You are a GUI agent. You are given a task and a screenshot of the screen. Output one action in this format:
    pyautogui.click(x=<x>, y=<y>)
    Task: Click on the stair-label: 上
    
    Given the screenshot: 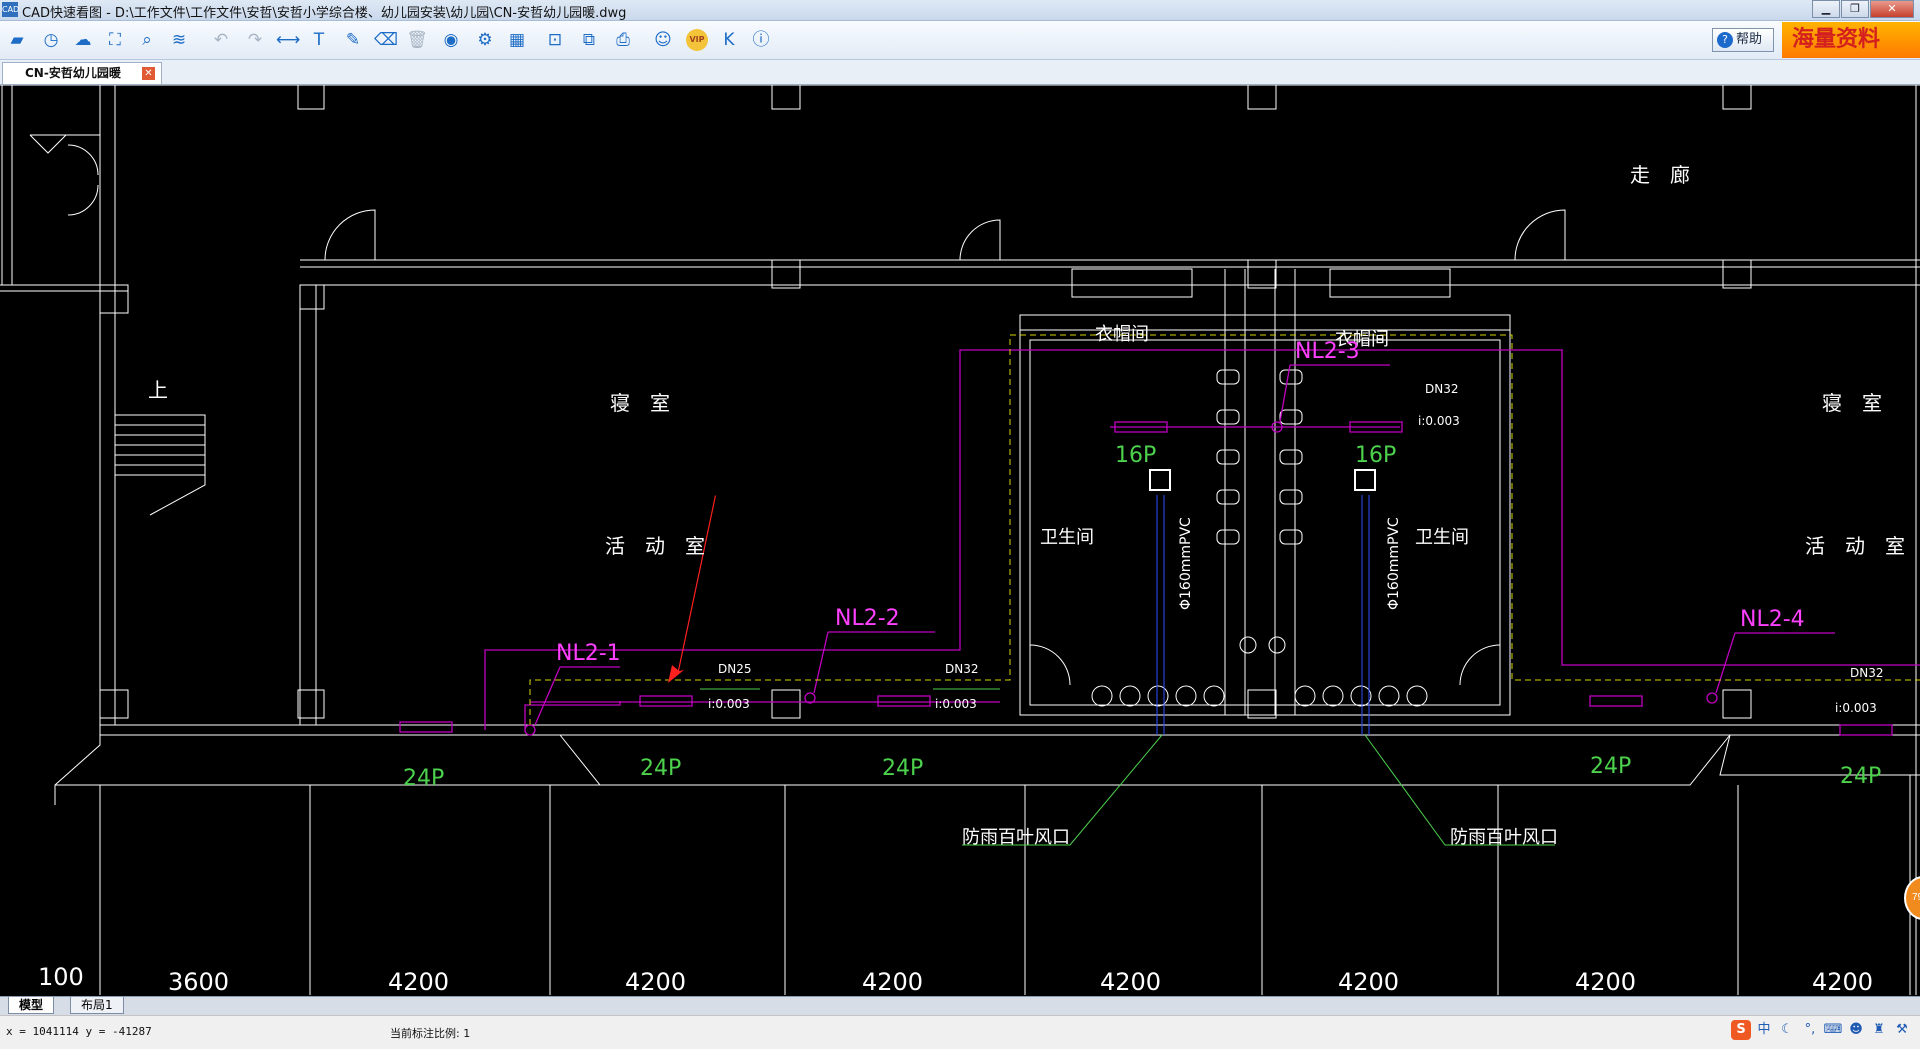 What is the action you would take?
    pyautogui.click(x=158, y=390)
    